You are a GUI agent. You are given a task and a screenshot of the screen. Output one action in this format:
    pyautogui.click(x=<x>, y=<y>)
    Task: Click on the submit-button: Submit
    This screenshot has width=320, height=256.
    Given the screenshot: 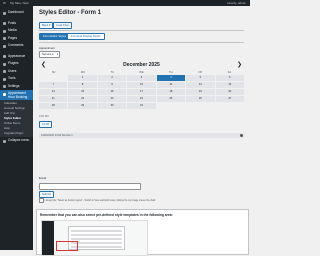 What is the action you would take?
    pyautogui.click(x=46, y=194)
    